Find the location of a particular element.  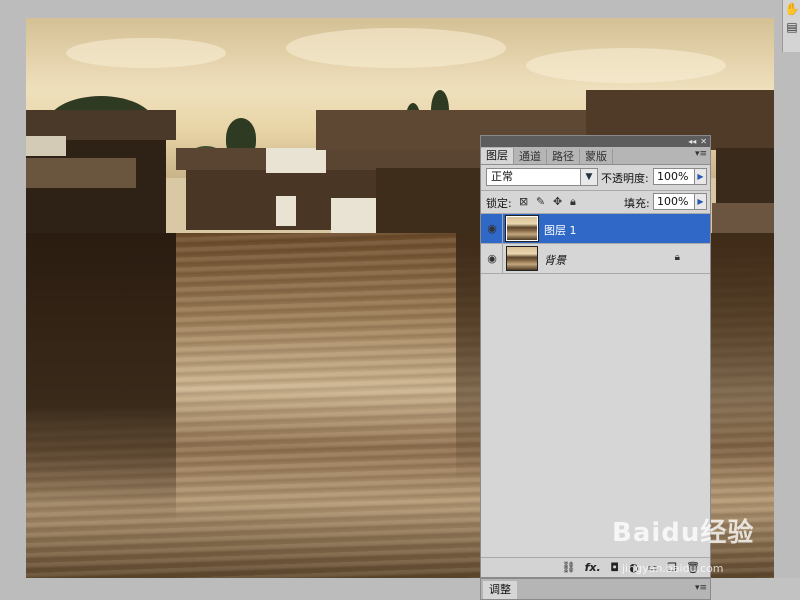

photo-reflection is located at coordinates (101, 378).